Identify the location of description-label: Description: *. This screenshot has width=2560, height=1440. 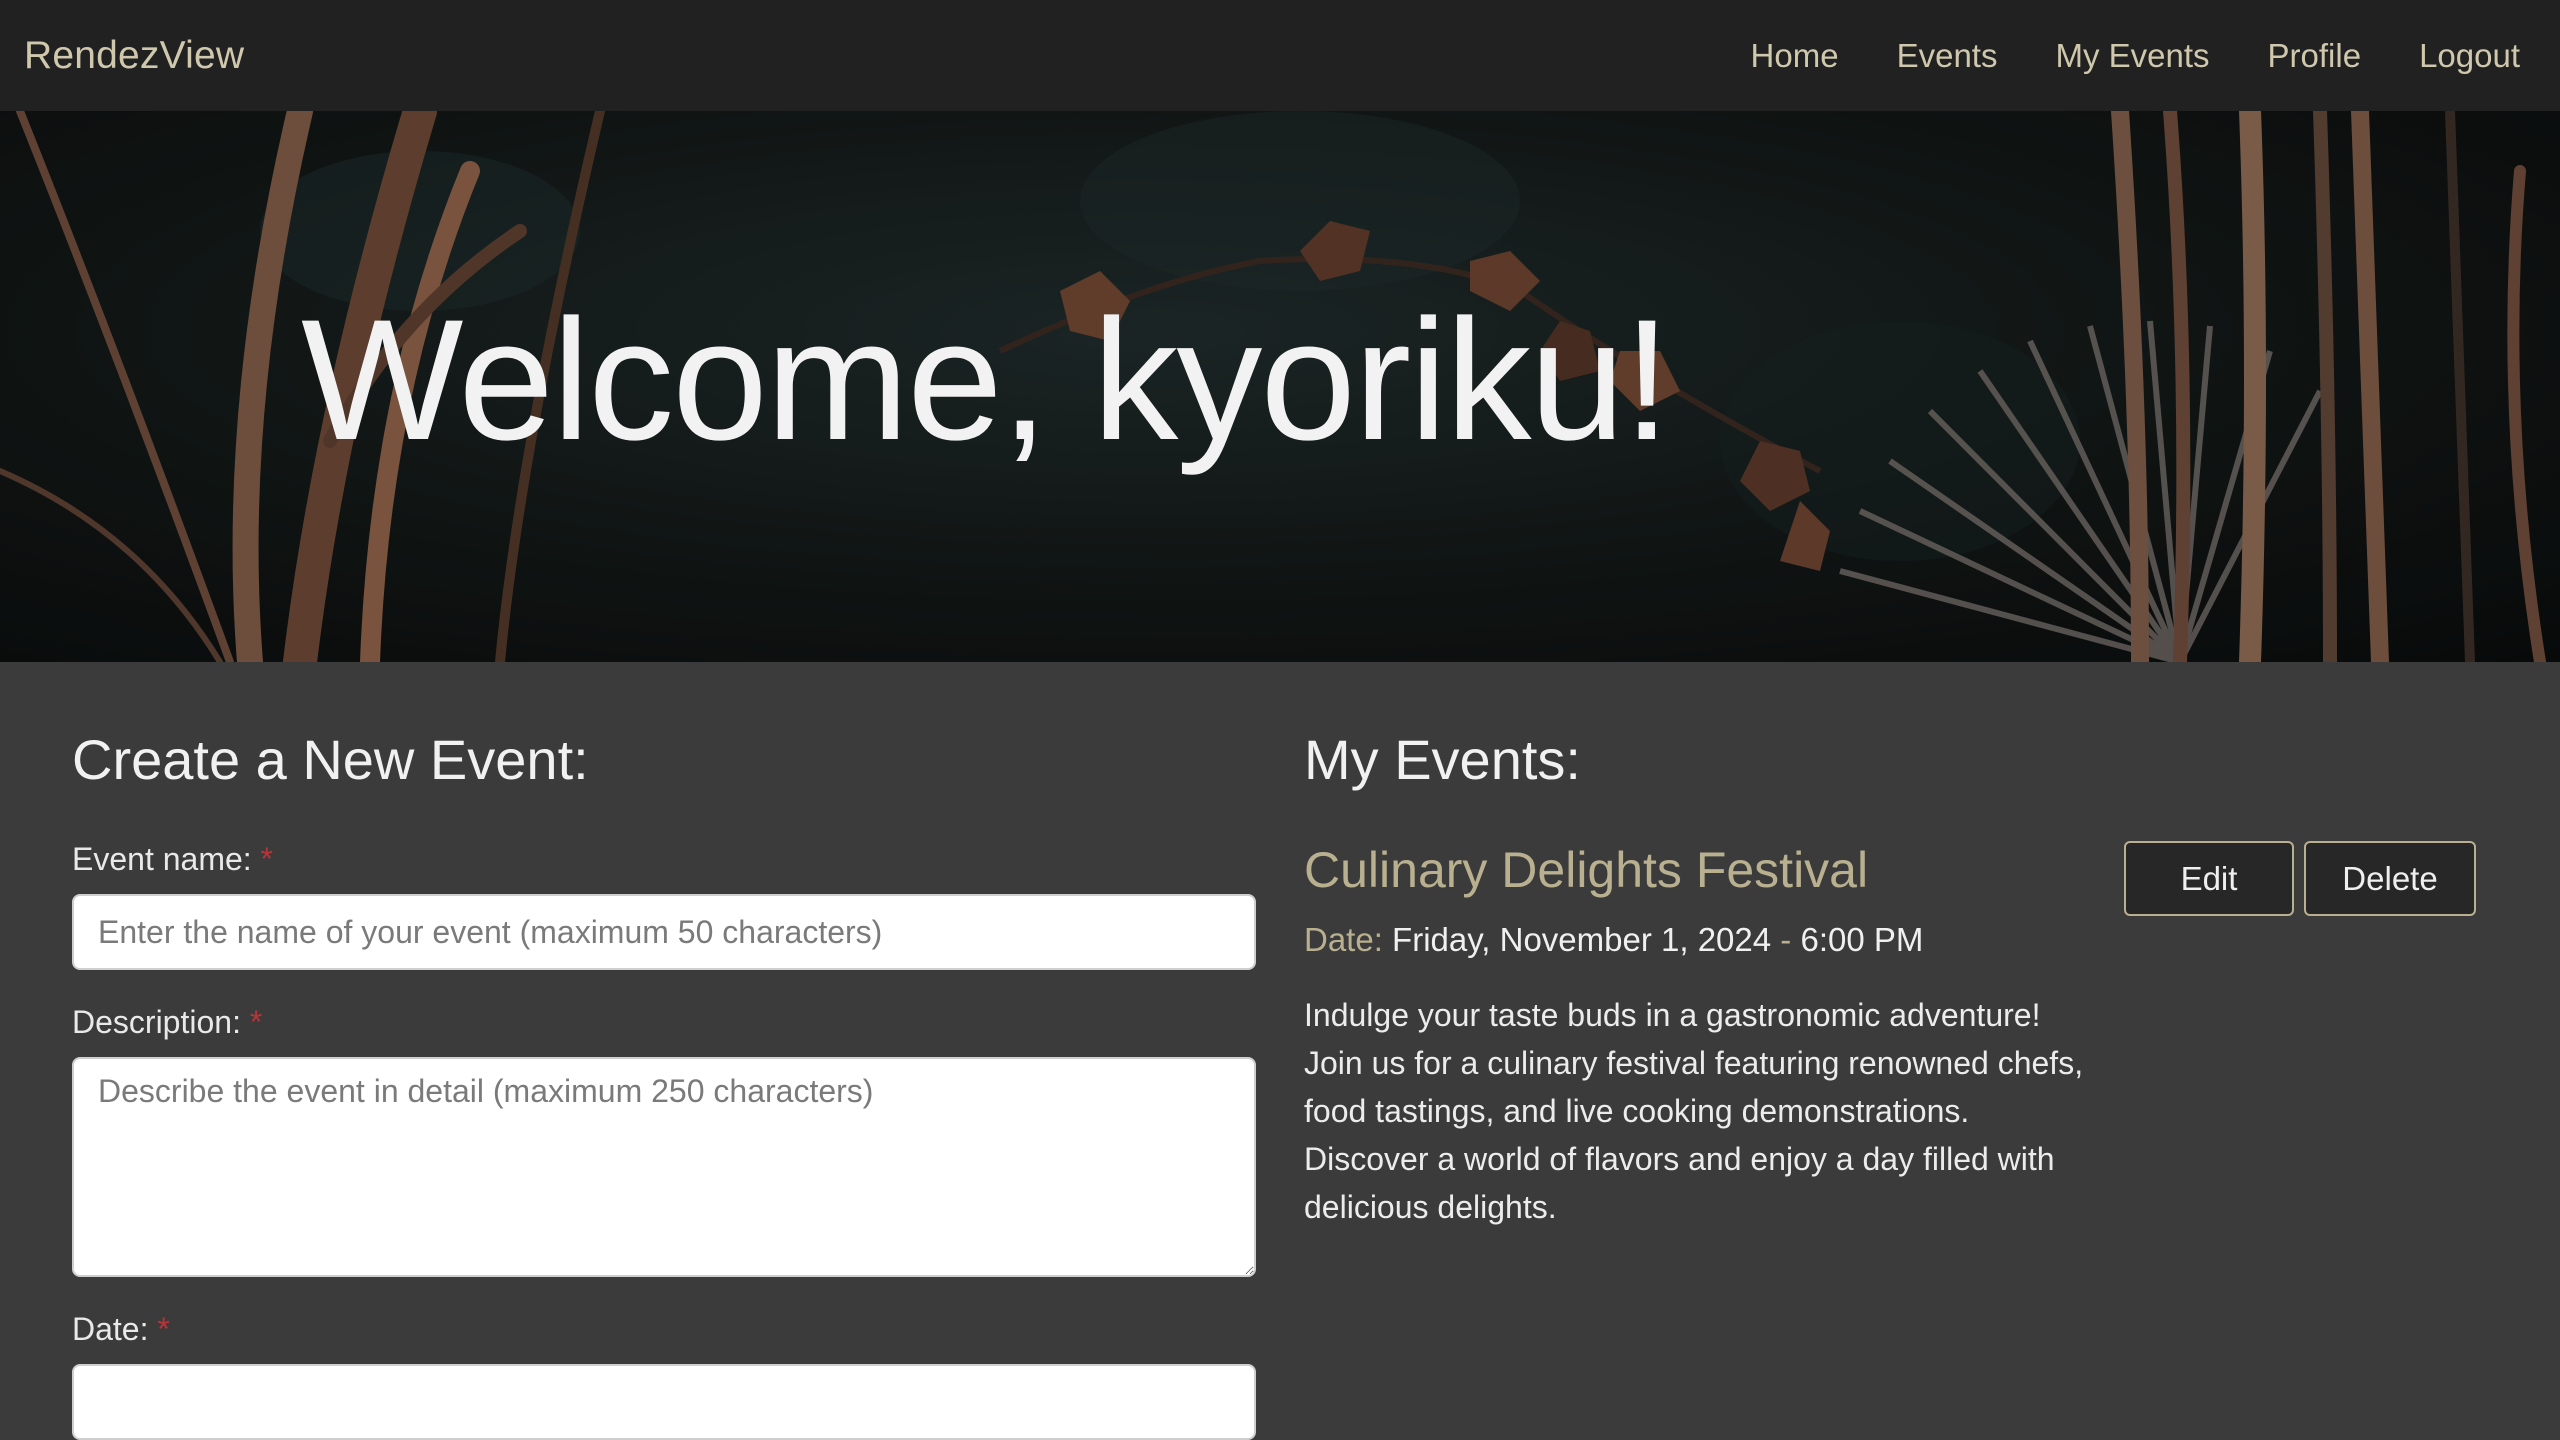
(664, 1022).